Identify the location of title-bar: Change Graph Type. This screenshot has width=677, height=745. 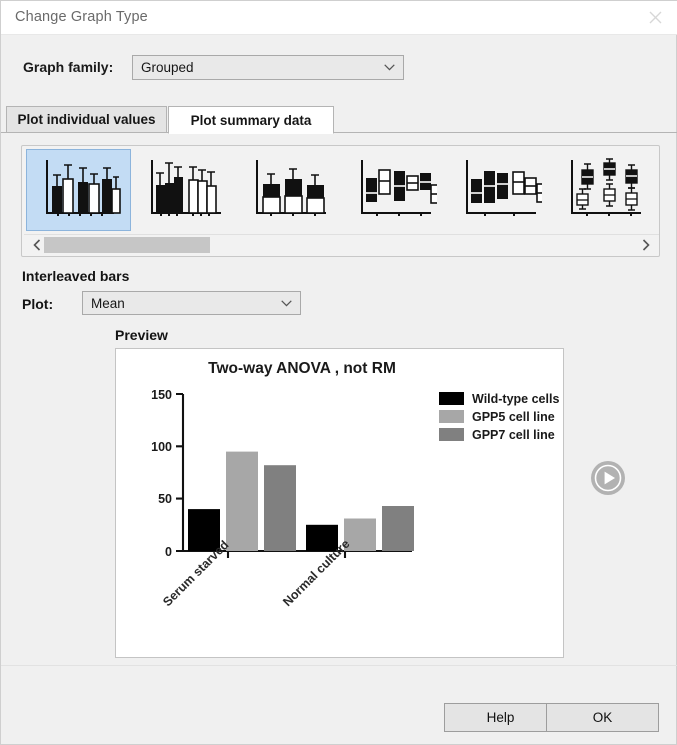
(339, 18).